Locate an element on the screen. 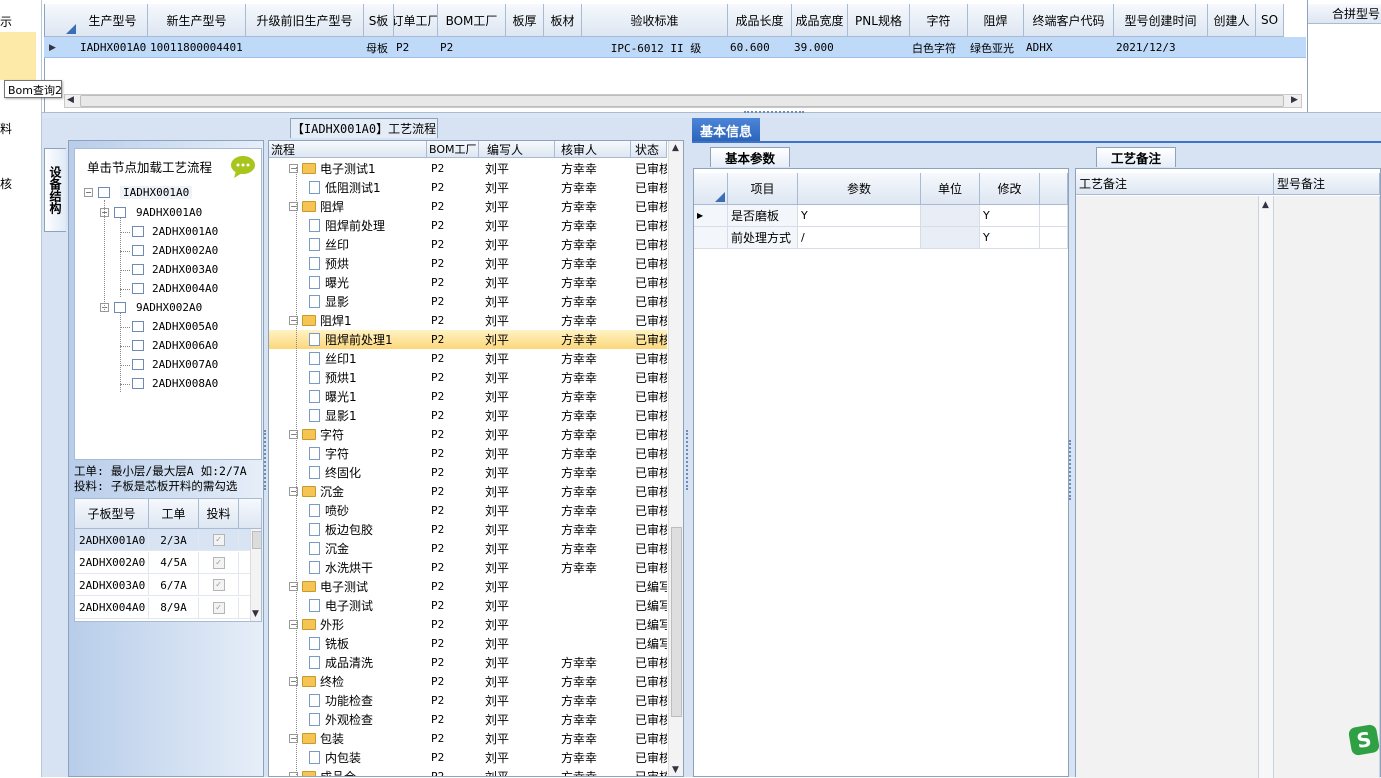 This screenshot has width=1381, height=778. col-header: SO is located at coordinates (1270, 20).